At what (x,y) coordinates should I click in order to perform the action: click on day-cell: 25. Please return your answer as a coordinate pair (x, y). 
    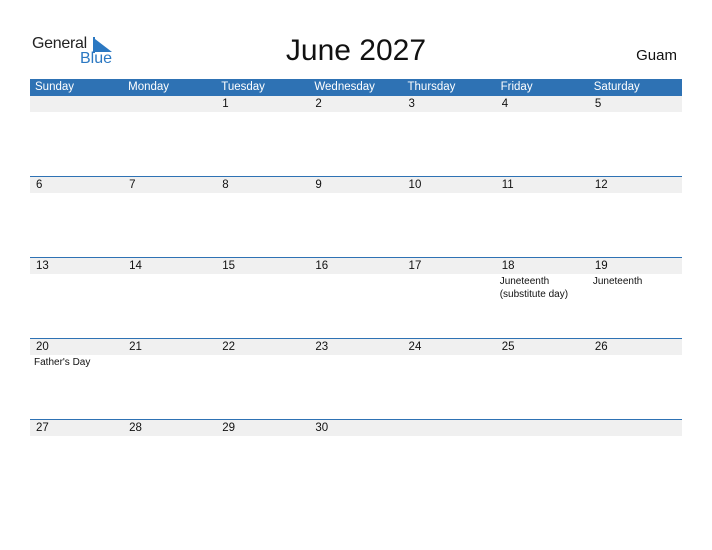
    Looking at the image, I should click on (542, 379).